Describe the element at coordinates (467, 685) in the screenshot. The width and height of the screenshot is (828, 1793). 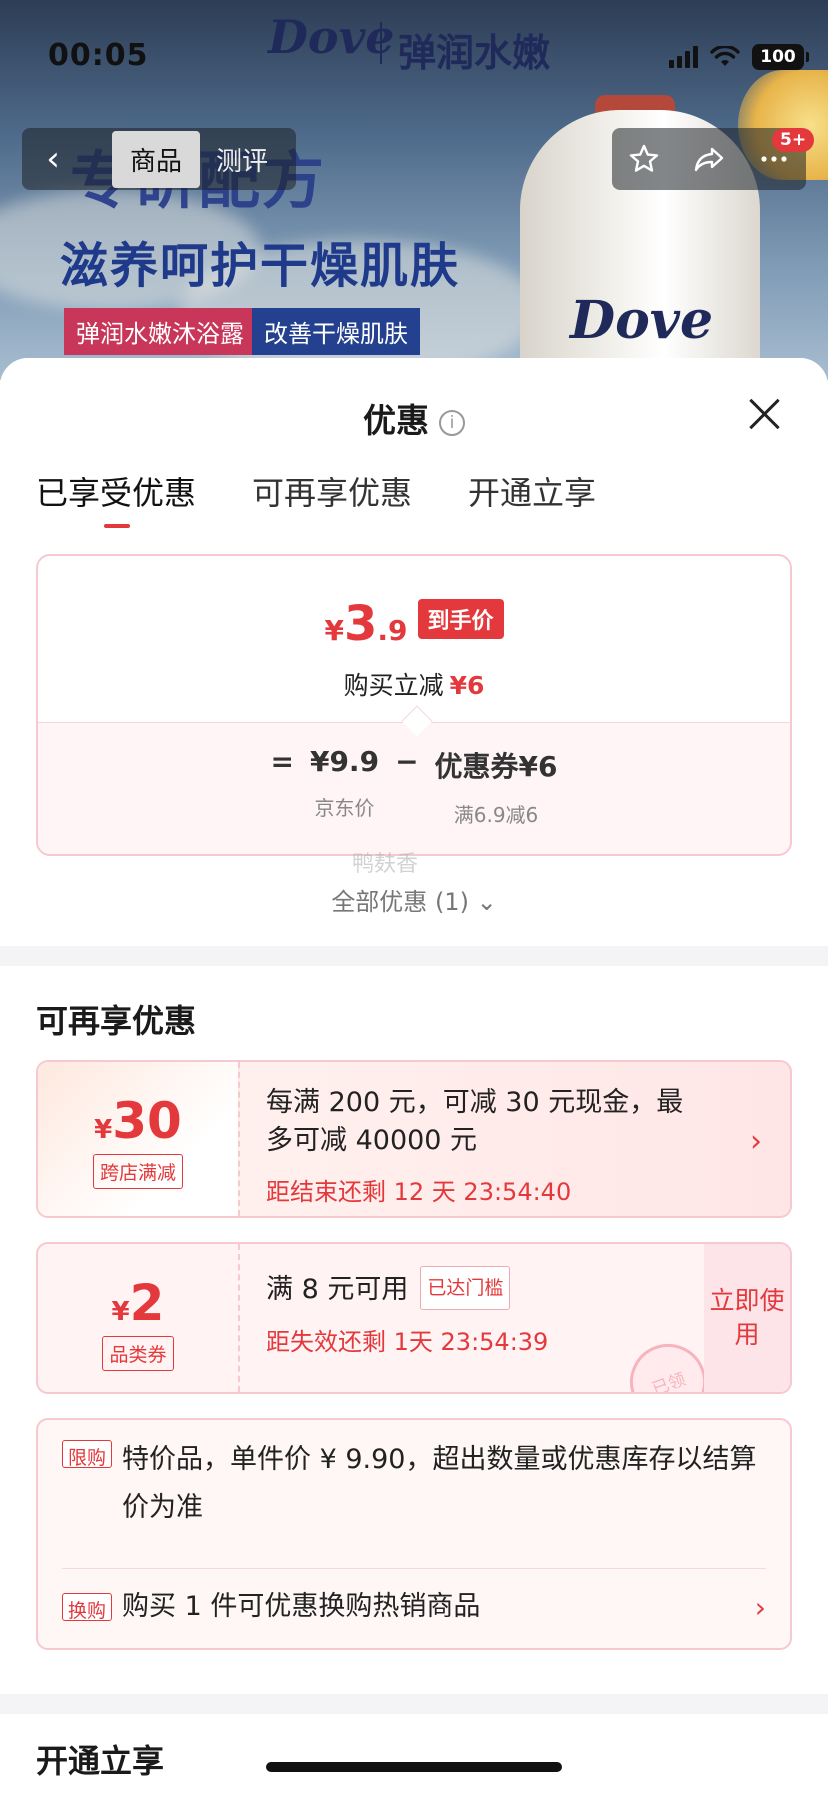
I see `saving-value: ¥6` at that location.